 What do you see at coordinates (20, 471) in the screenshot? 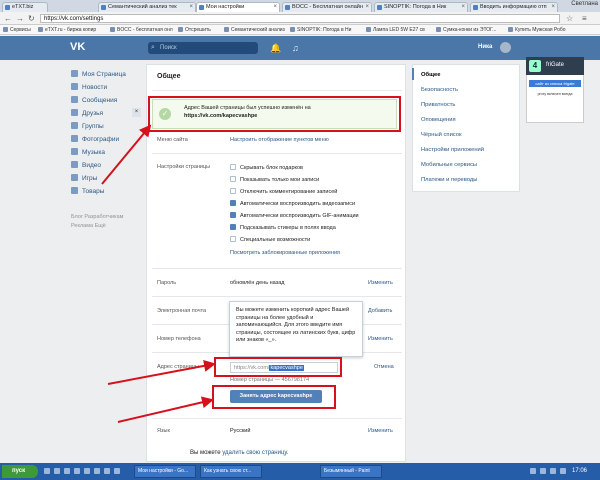
I see `start-button: пуск` at bounding box center [20, 471].